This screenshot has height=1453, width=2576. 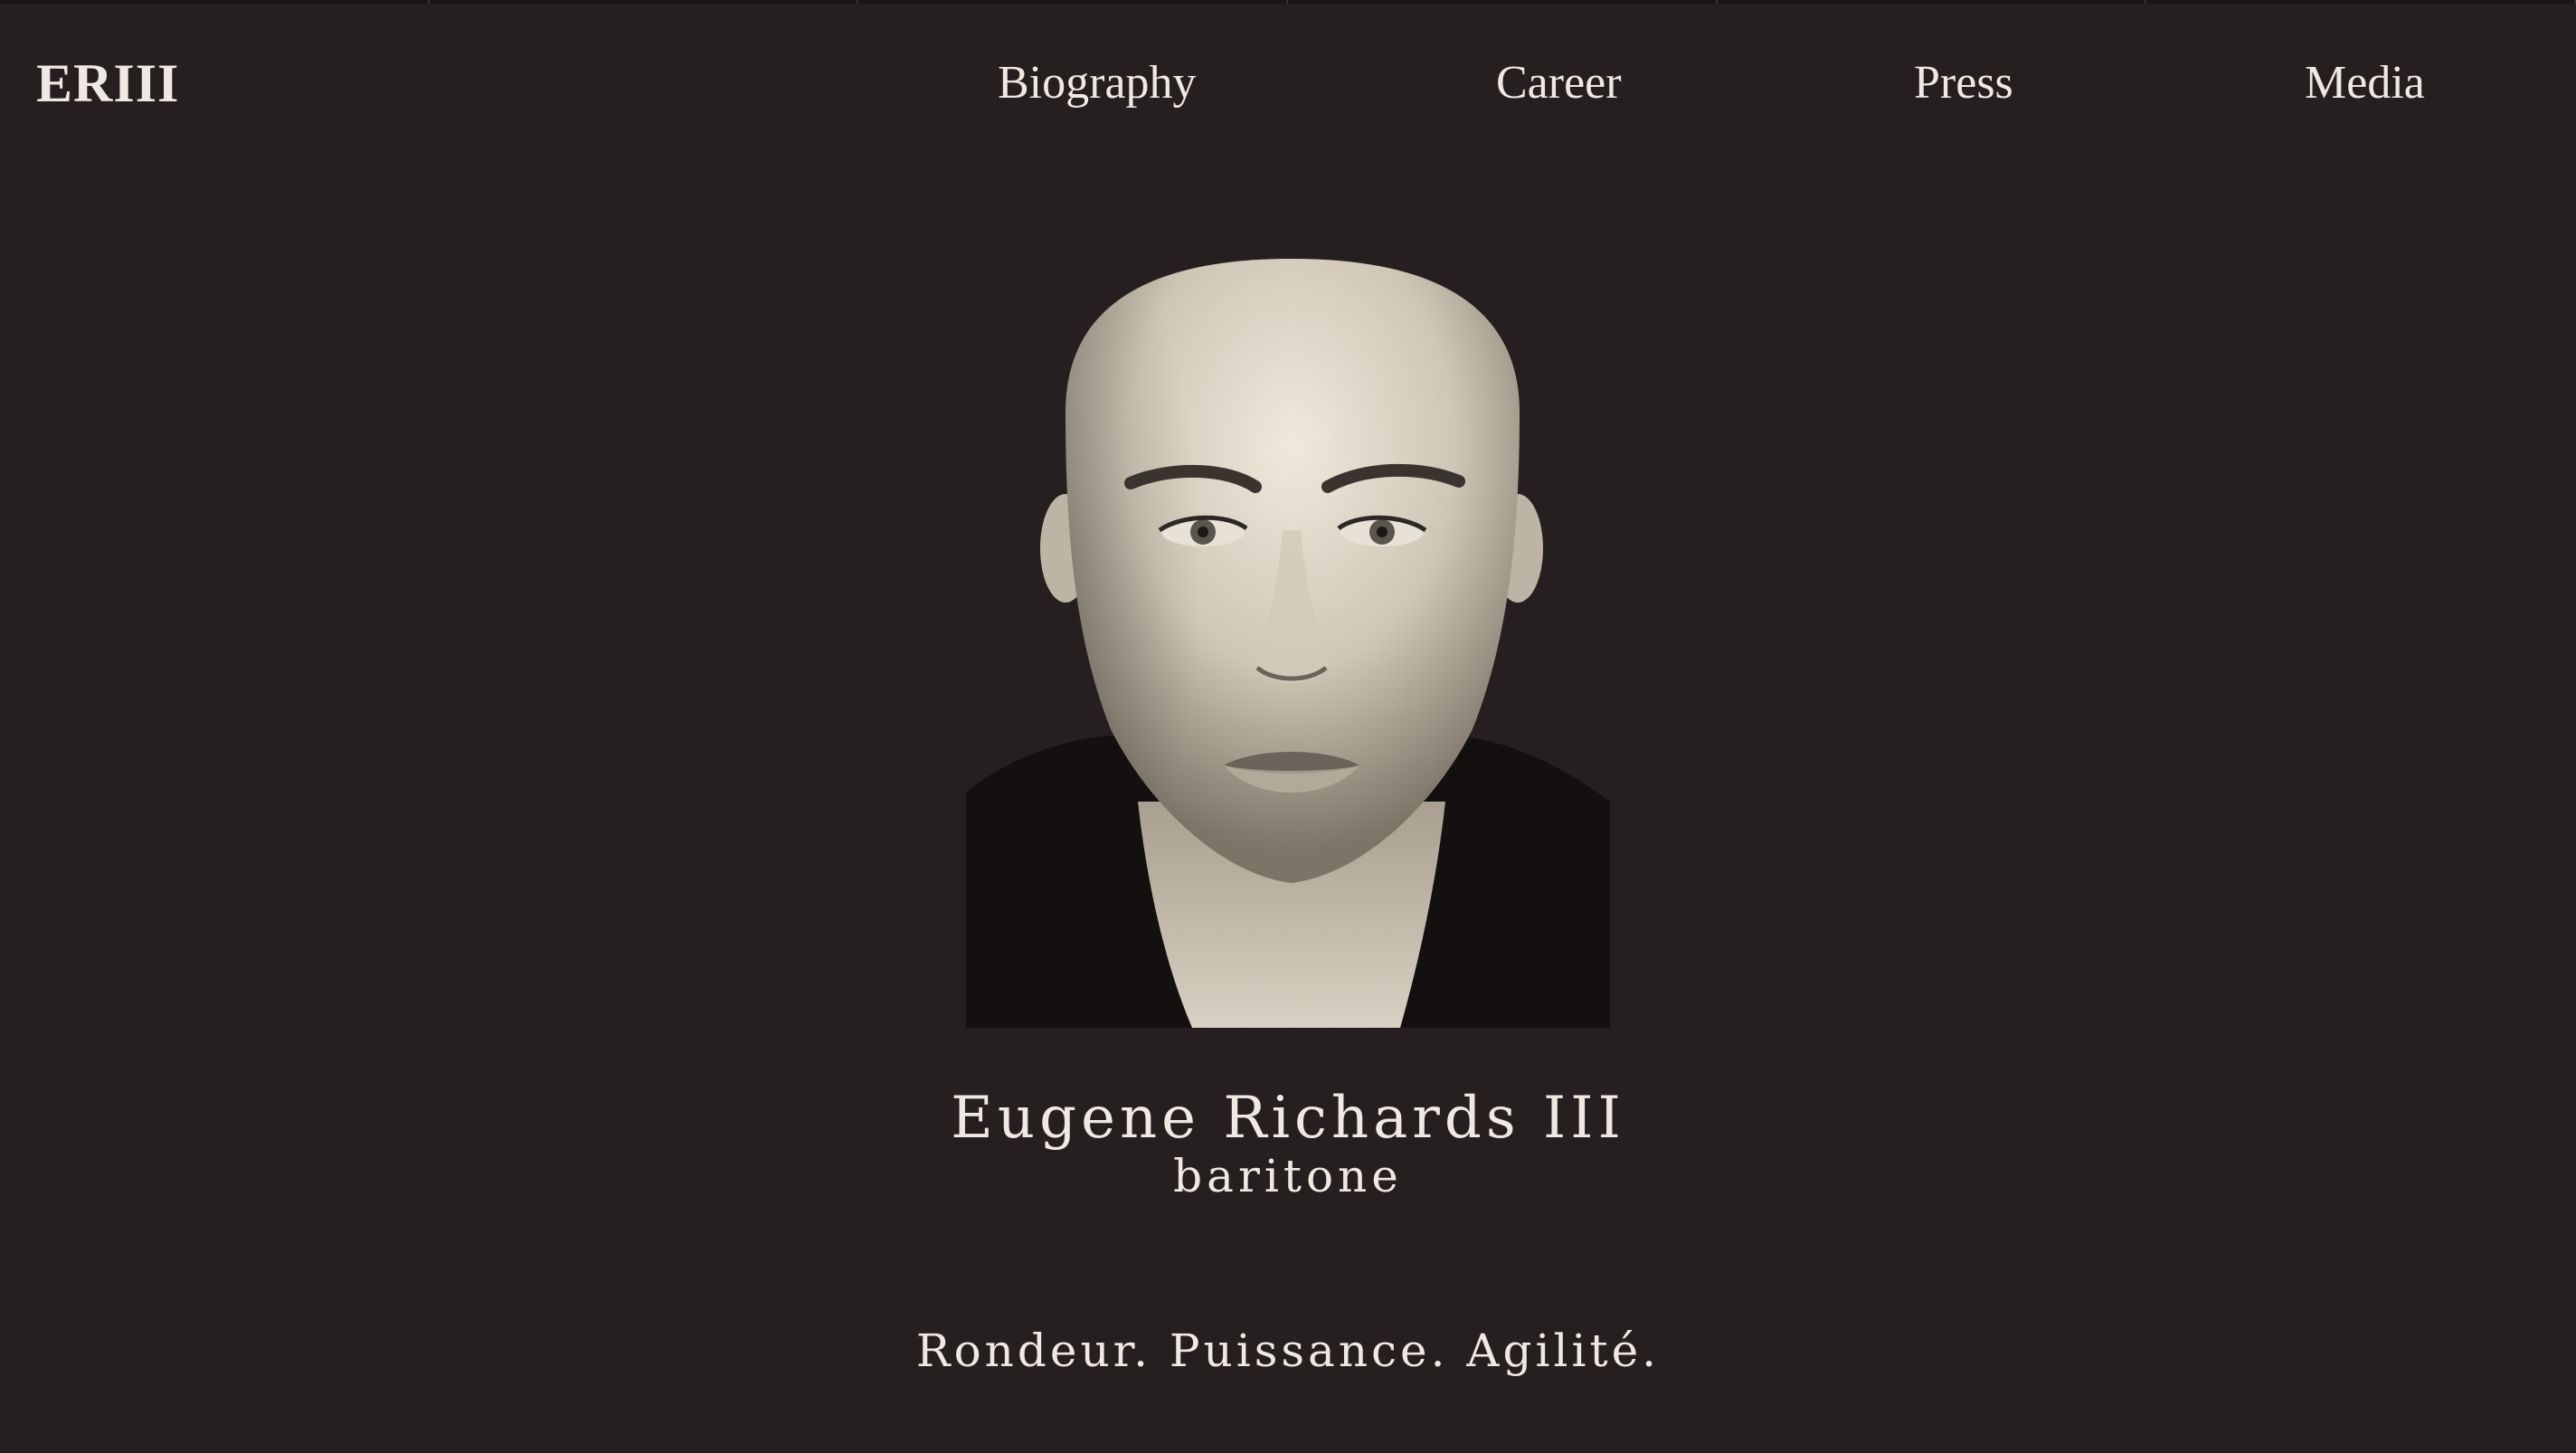 What do you see at coordinates (1288, 1351) in the screenshot?
I see `tagline: Rondeur. Puissance. Agilité.` at bounding box center [1288, 1351].